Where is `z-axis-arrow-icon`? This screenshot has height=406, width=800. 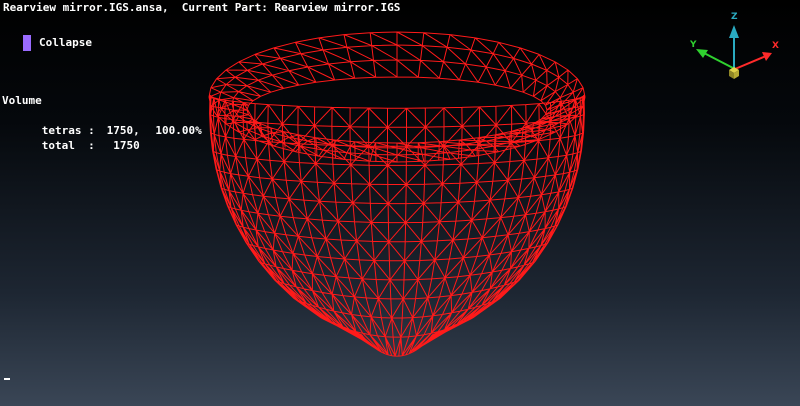 z-axis-arrow-icon is located at coordinates (734, 46).